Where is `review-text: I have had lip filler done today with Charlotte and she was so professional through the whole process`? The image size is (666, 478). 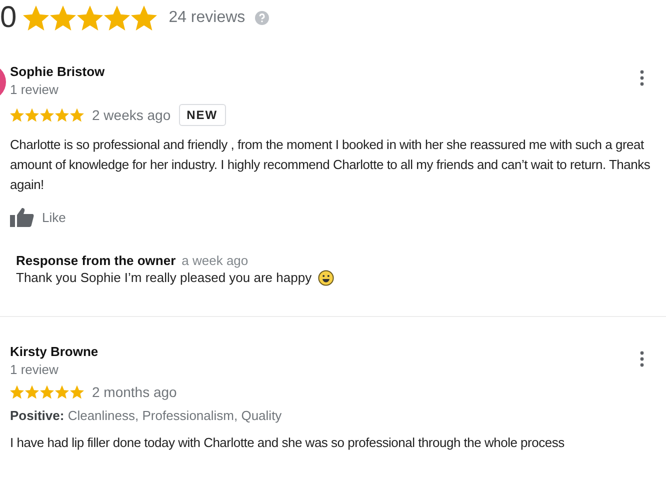
review-text: I have had lip filler done today with Charlotte and she was so professional through the whole process is located at coordinates (288, 443).